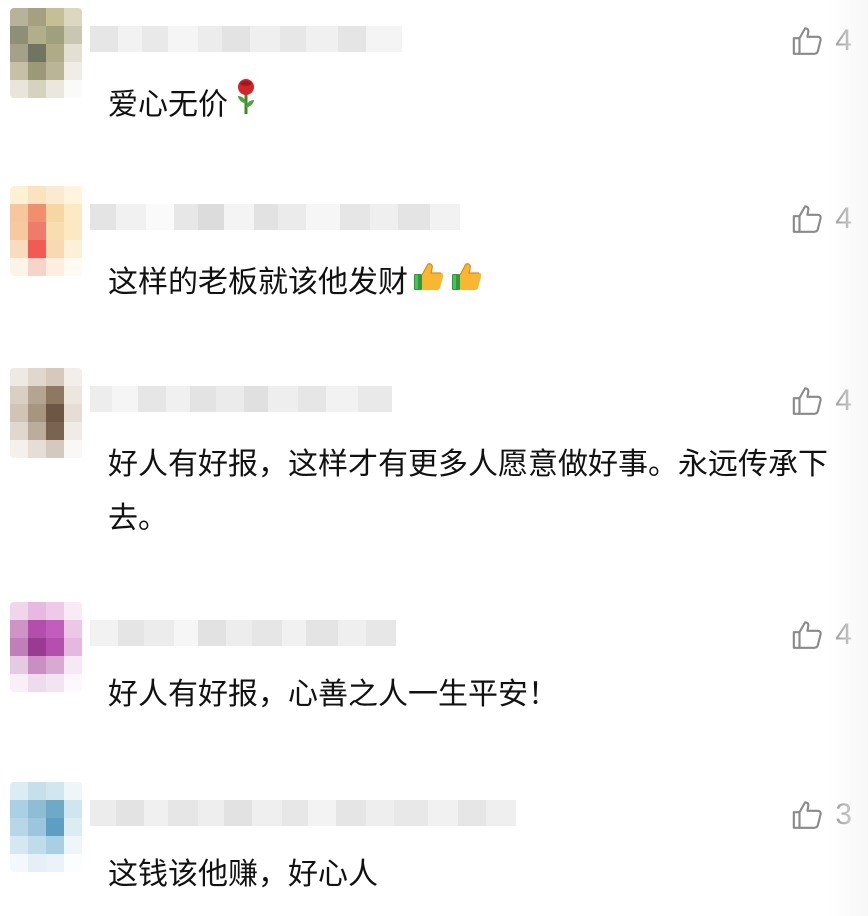 The width and height of the screenshot is (868, 916). What do you see at coordinates (243, 874) in the screenshot?
I see `comment-text: 这钱该他赚，好心人` at bounding box center [243, 874].